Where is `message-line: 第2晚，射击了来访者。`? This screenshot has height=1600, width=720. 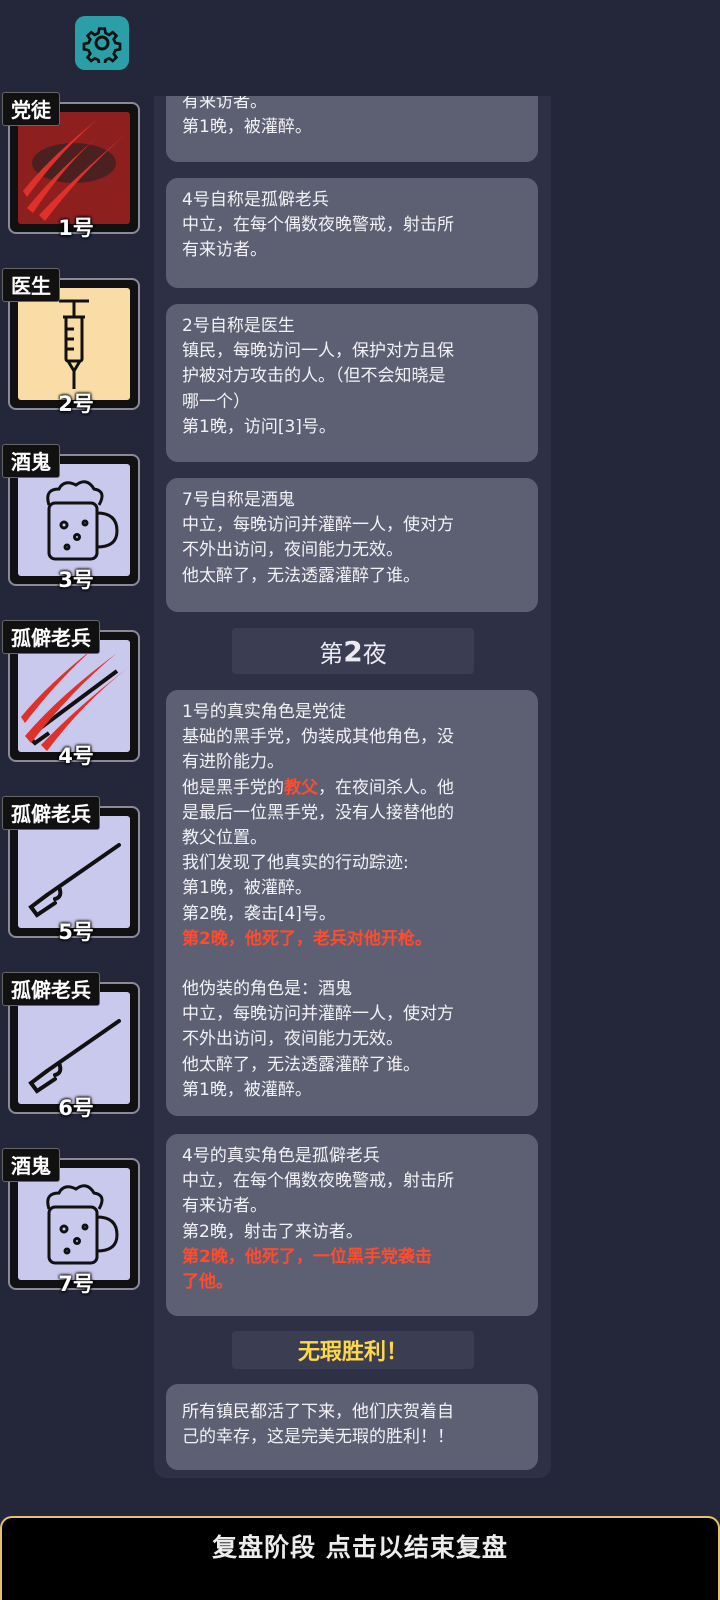
message-line: 第2晚，射击了来访者。 is located at coordinates (272, 1231).